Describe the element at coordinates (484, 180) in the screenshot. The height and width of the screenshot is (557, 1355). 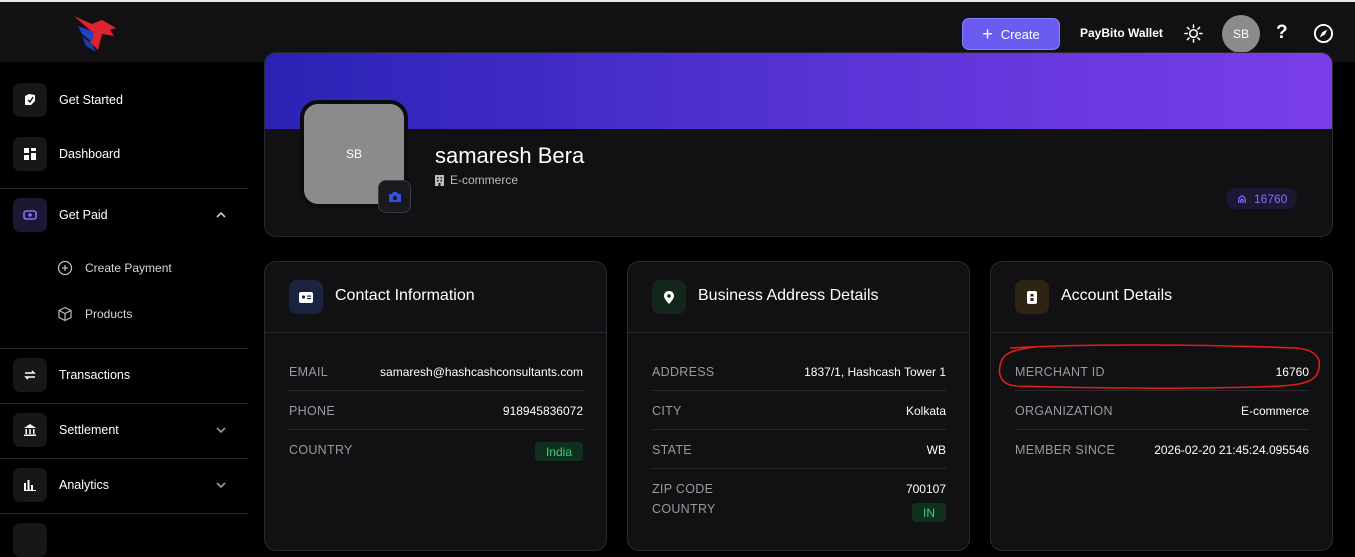
I see `profile-organization-label: E-commerce` at that location.